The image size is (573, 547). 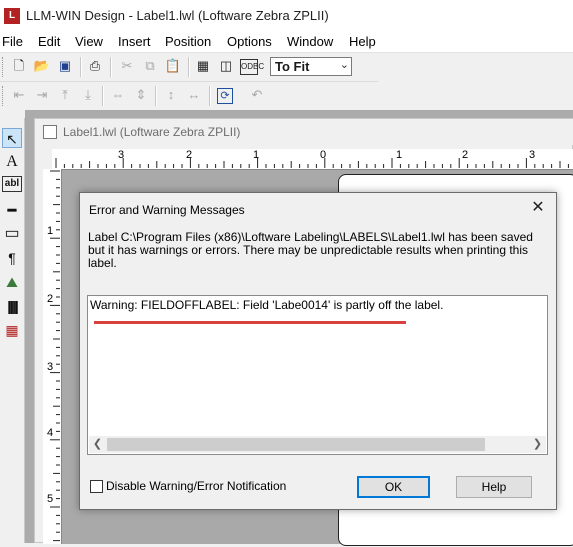 I want to click on print-icon: ⎙, so click(x=95, y=66).